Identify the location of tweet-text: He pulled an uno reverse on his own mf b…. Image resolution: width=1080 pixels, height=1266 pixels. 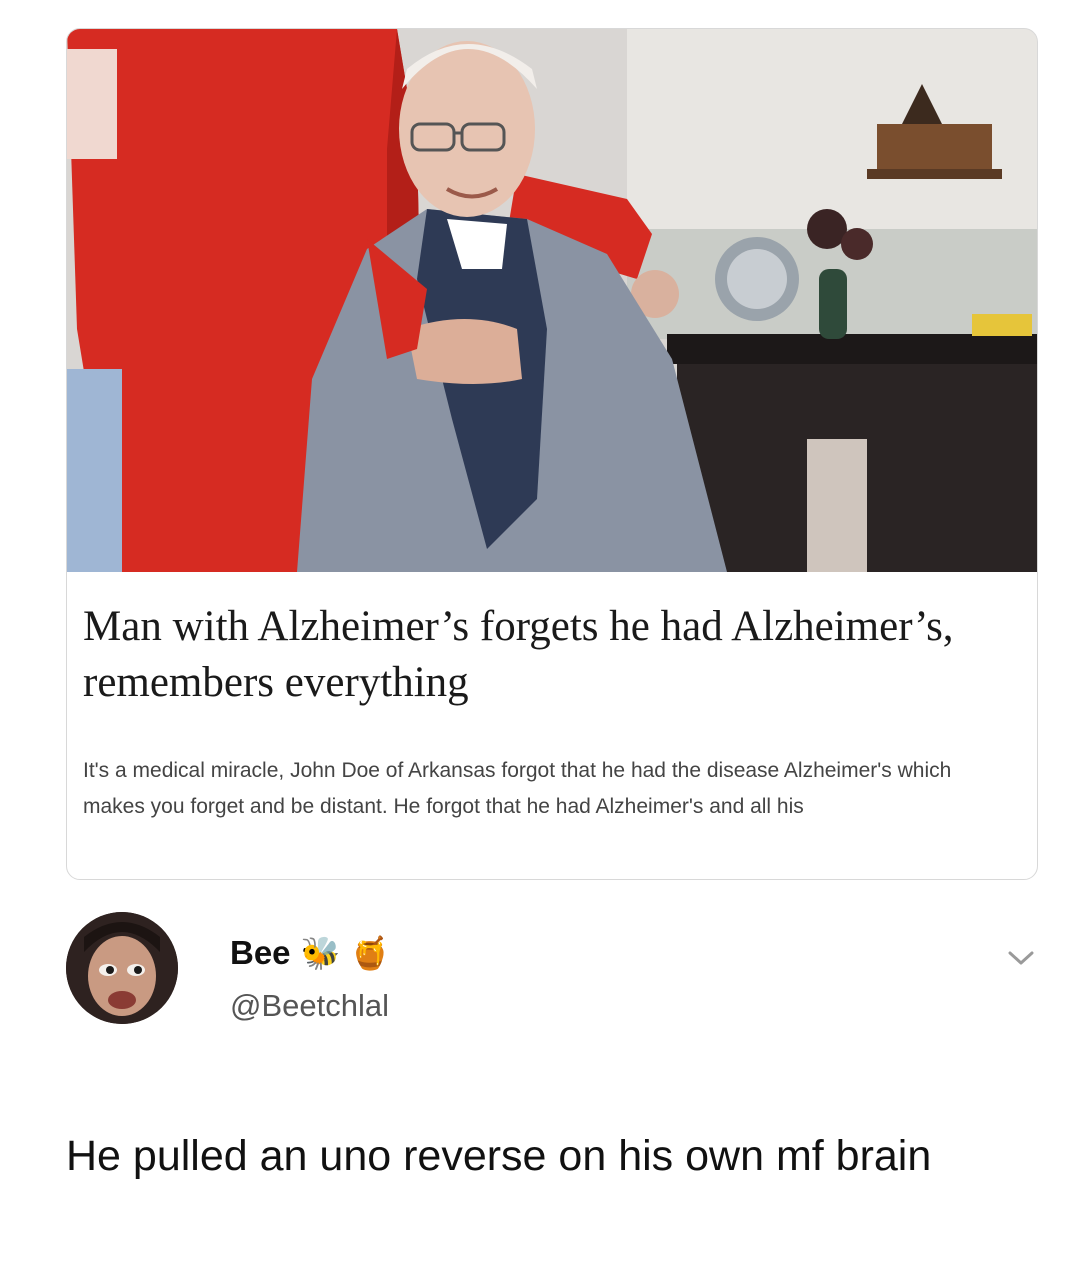
(499, 1156).